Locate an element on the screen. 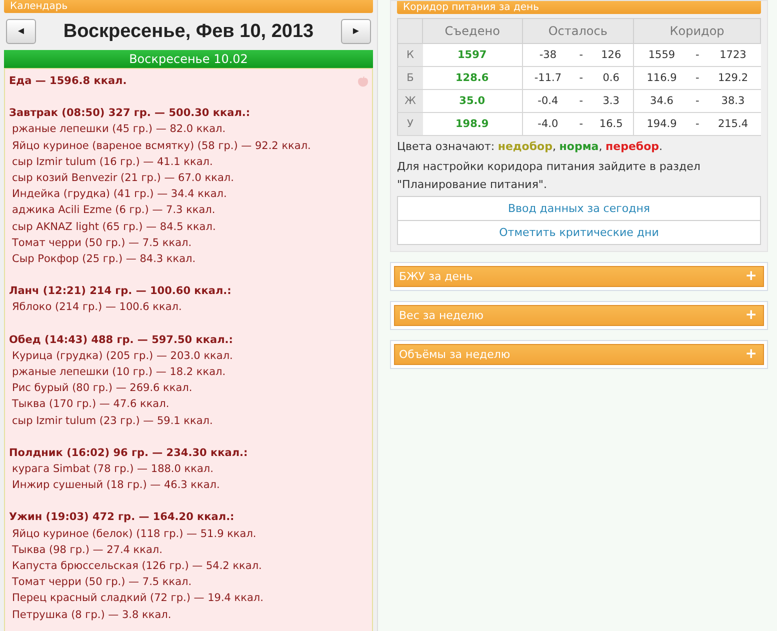 The image size is (777, 631). food-total: Еда — 1596.8 ккал. is located at coordinates (68, 81).